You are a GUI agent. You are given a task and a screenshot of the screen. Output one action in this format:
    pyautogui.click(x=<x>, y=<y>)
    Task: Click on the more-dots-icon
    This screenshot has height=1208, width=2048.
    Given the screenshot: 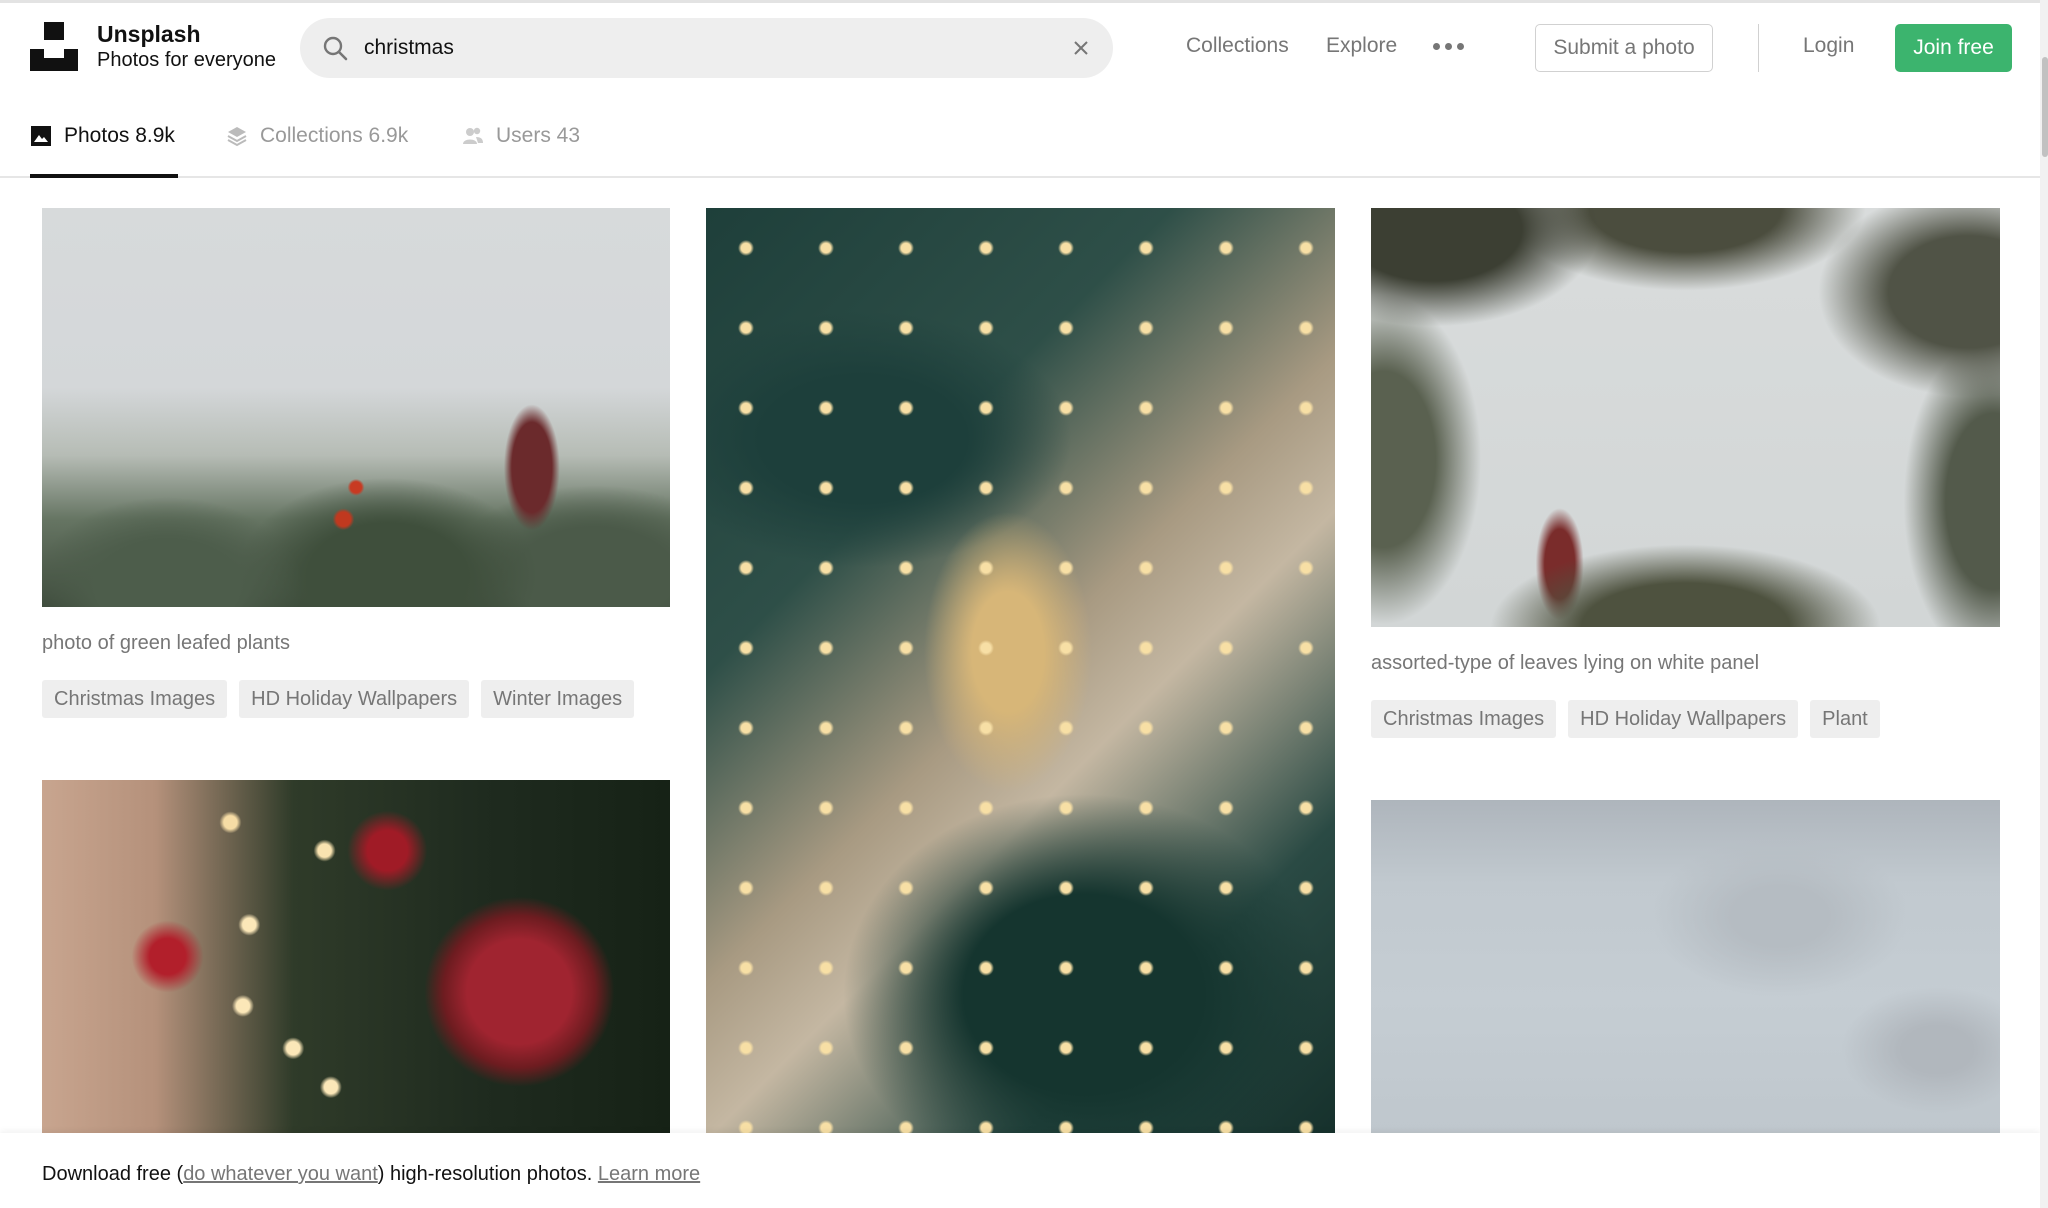 What is the action you would take?
    pyautogui.click(x=1449, y=46)
    